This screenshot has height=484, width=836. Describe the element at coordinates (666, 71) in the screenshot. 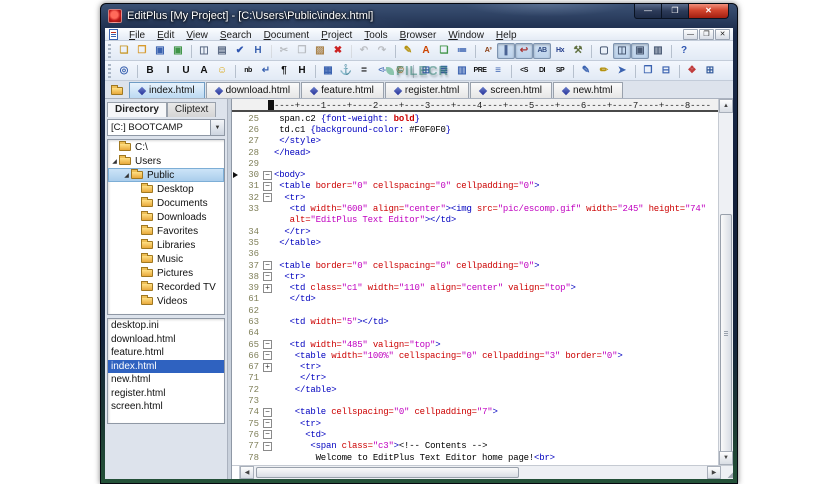

I see `toolbar-button: ⊟` at that location.